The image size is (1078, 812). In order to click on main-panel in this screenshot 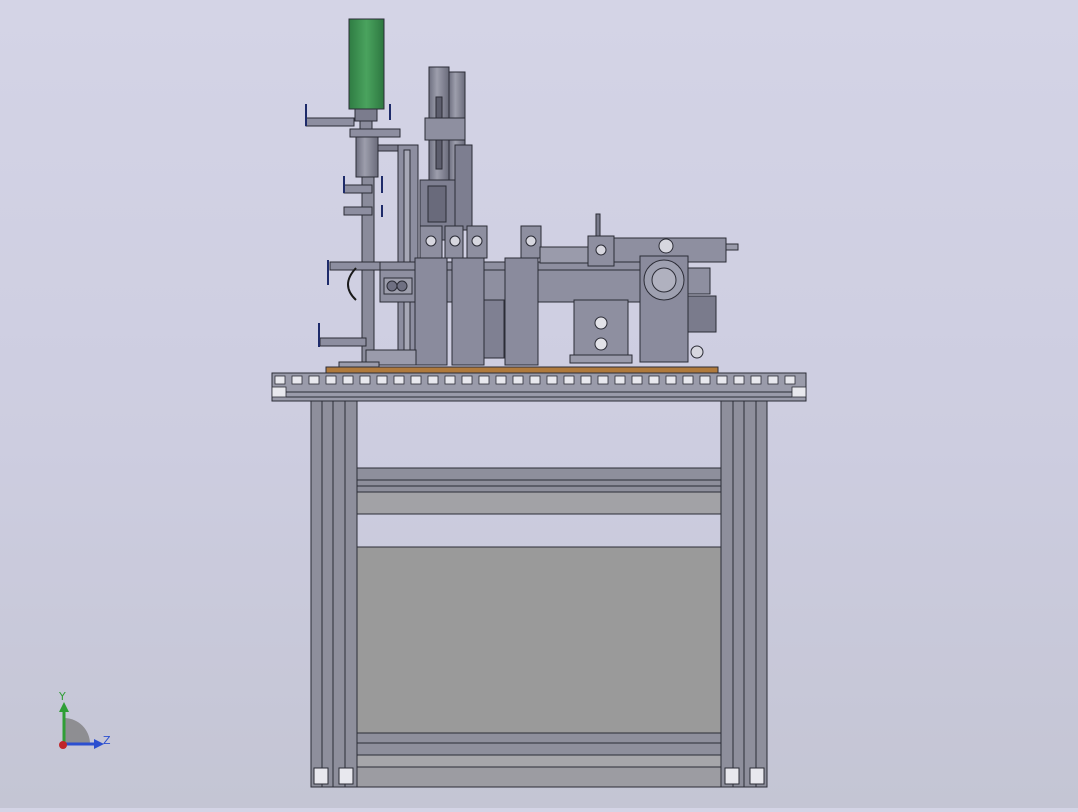, I will do `click(539, 640)`.